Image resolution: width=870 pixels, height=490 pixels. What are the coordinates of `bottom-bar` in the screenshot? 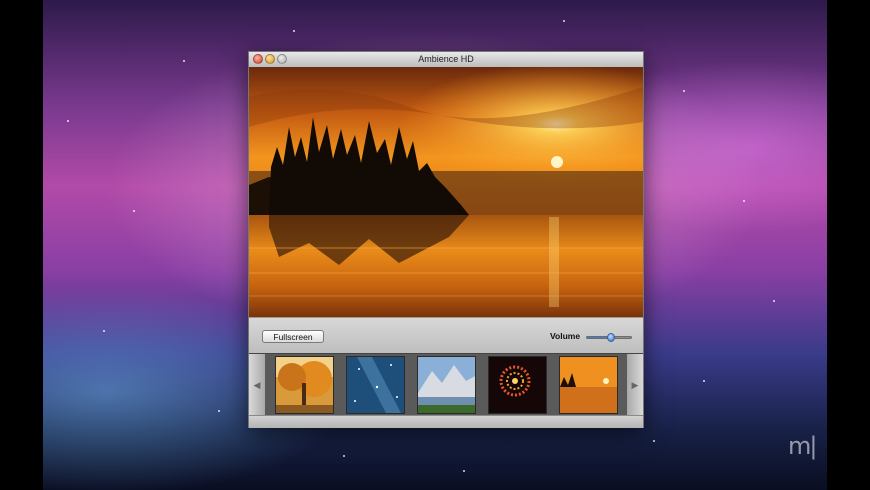 It's located at (446, 421).